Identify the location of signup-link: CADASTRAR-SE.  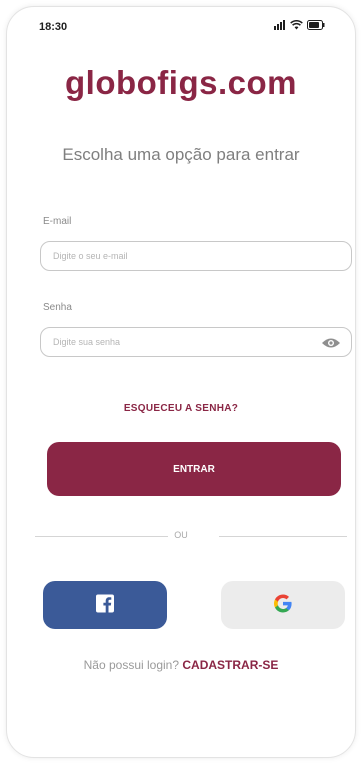
(230, 665).